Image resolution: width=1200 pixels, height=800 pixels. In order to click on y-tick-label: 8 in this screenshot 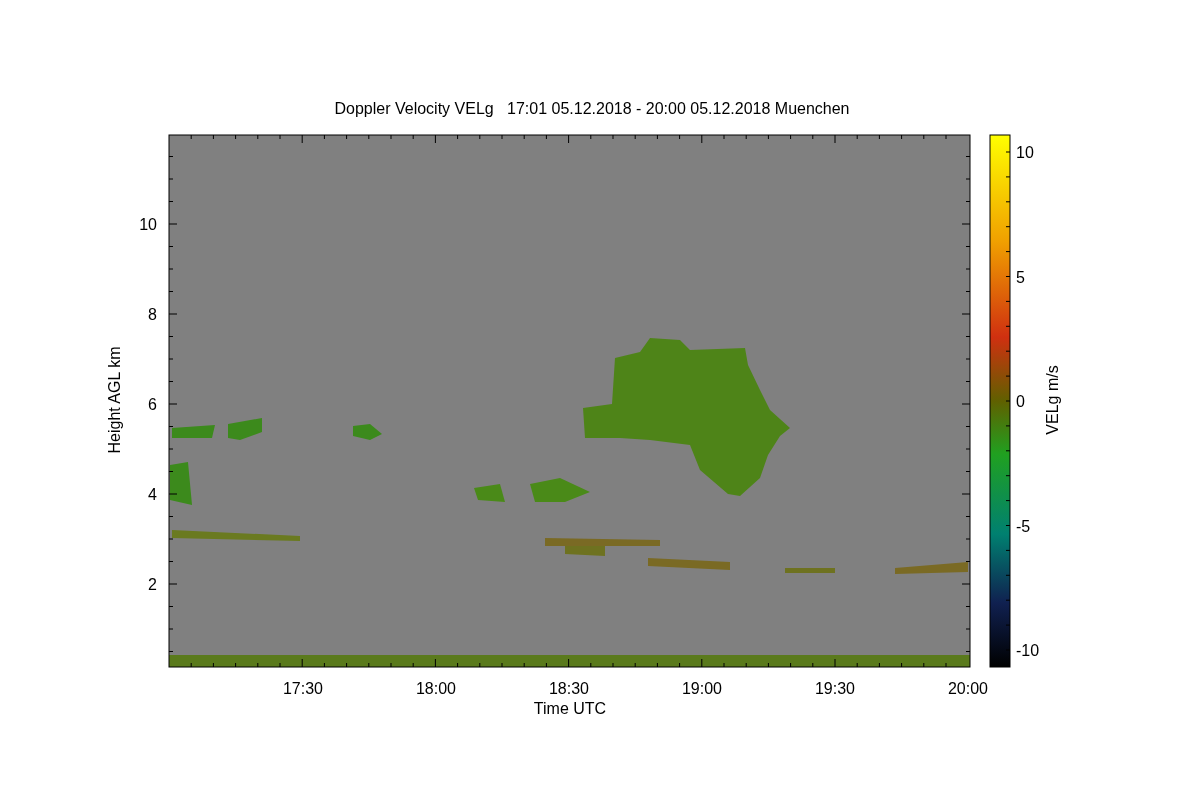, I will do `click(152, 314)`.